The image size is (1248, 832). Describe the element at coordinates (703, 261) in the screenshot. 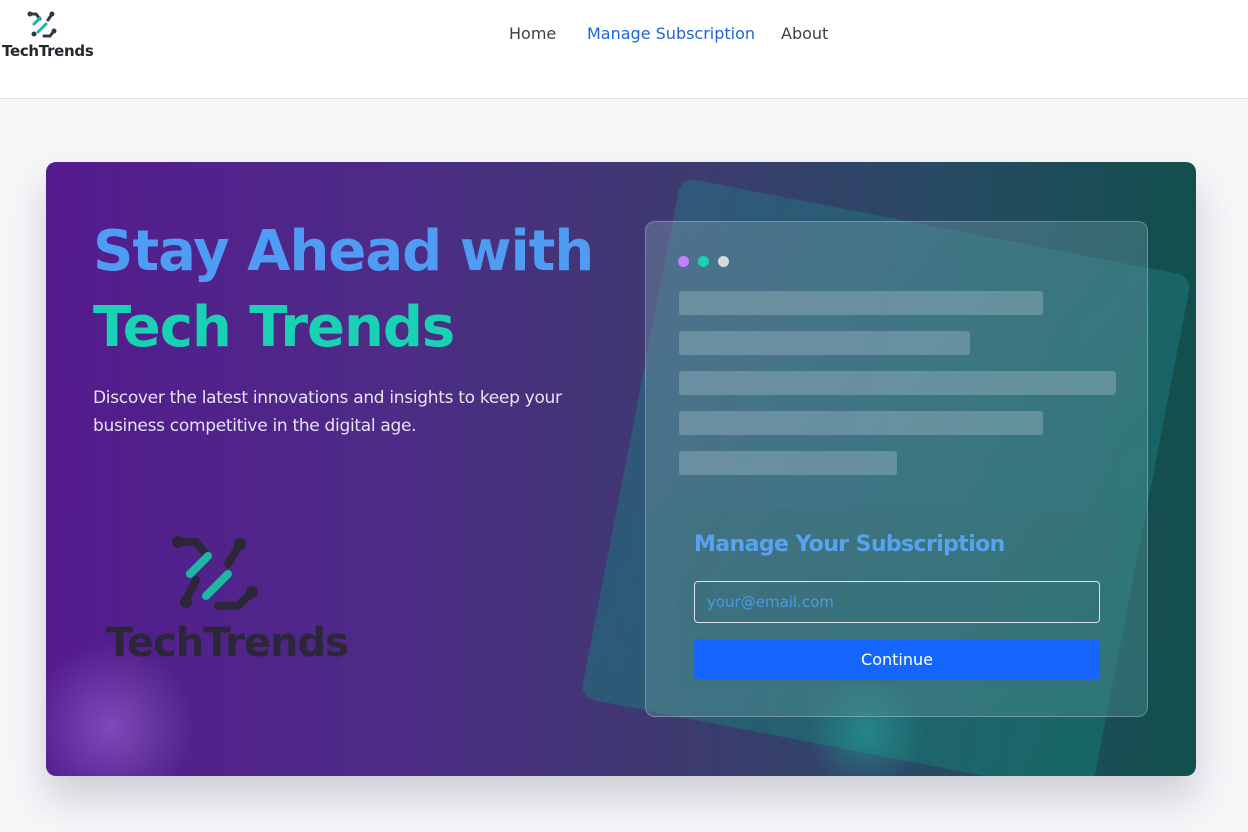

I see `window-dot-teal` at that location.